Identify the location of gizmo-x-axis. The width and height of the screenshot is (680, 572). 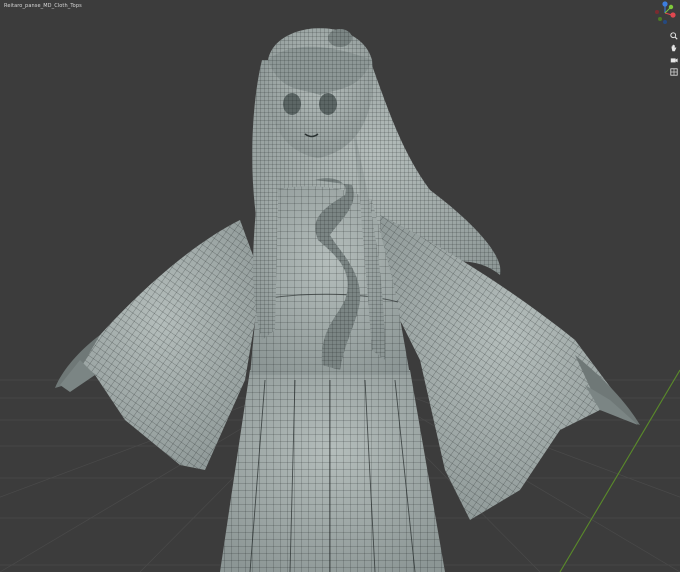
(673, 15).